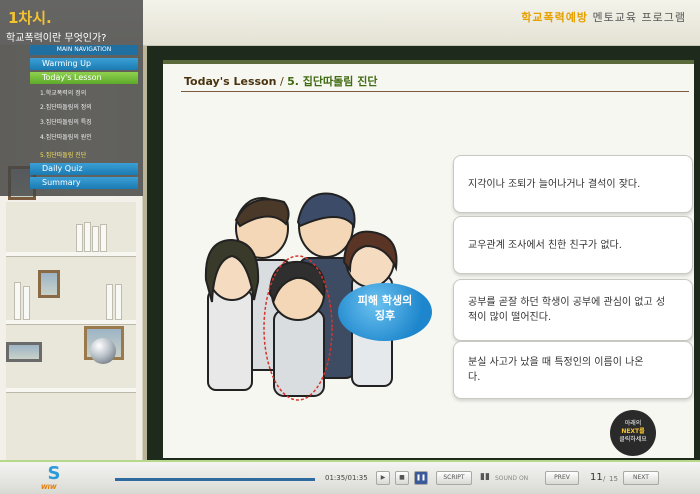 Image resolution: width=700 pixels, height=494 pixels. Describe the element at coordinates (554, 184) in the screenshot. I see `symptom-text: 지각이나 조퇴가 늘어나거나 결석이 잦다.` at that location.